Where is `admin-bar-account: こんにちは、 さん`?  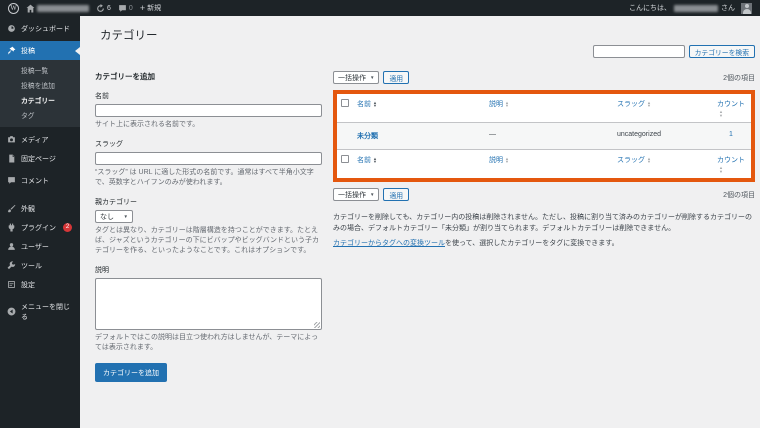 admin-bar-account: こんにちは、 さん is located at coordinates (690, 8).